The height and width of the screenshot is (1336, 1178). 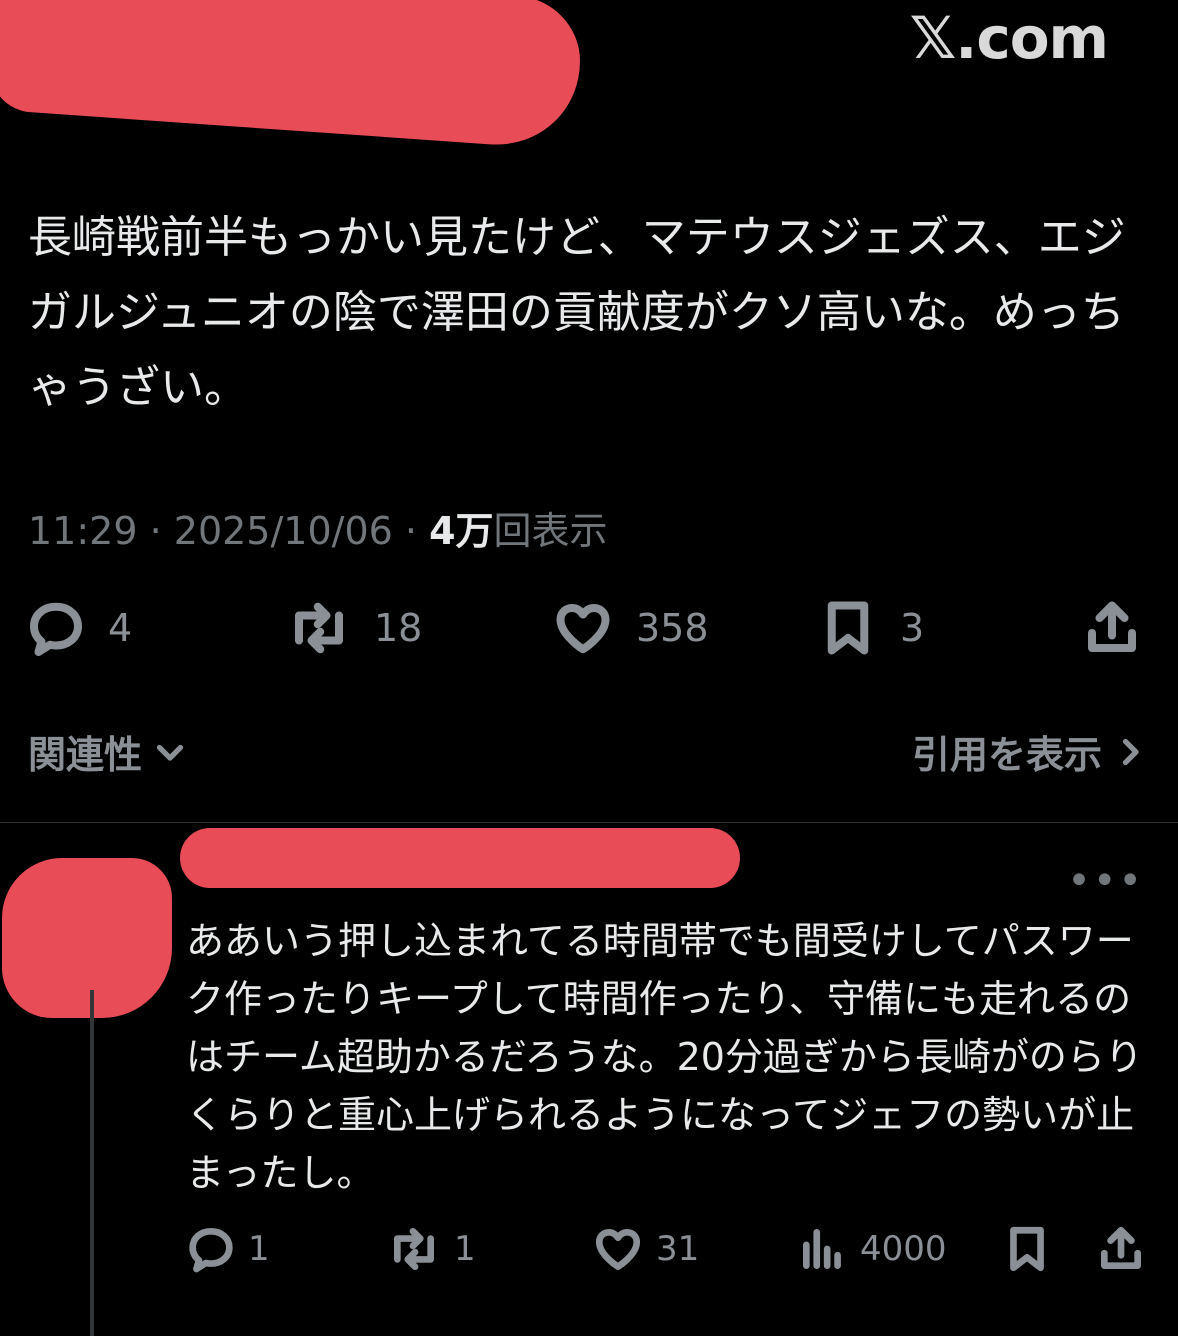 I want to click on reply-share-button, so click(x=1121, y=1249).